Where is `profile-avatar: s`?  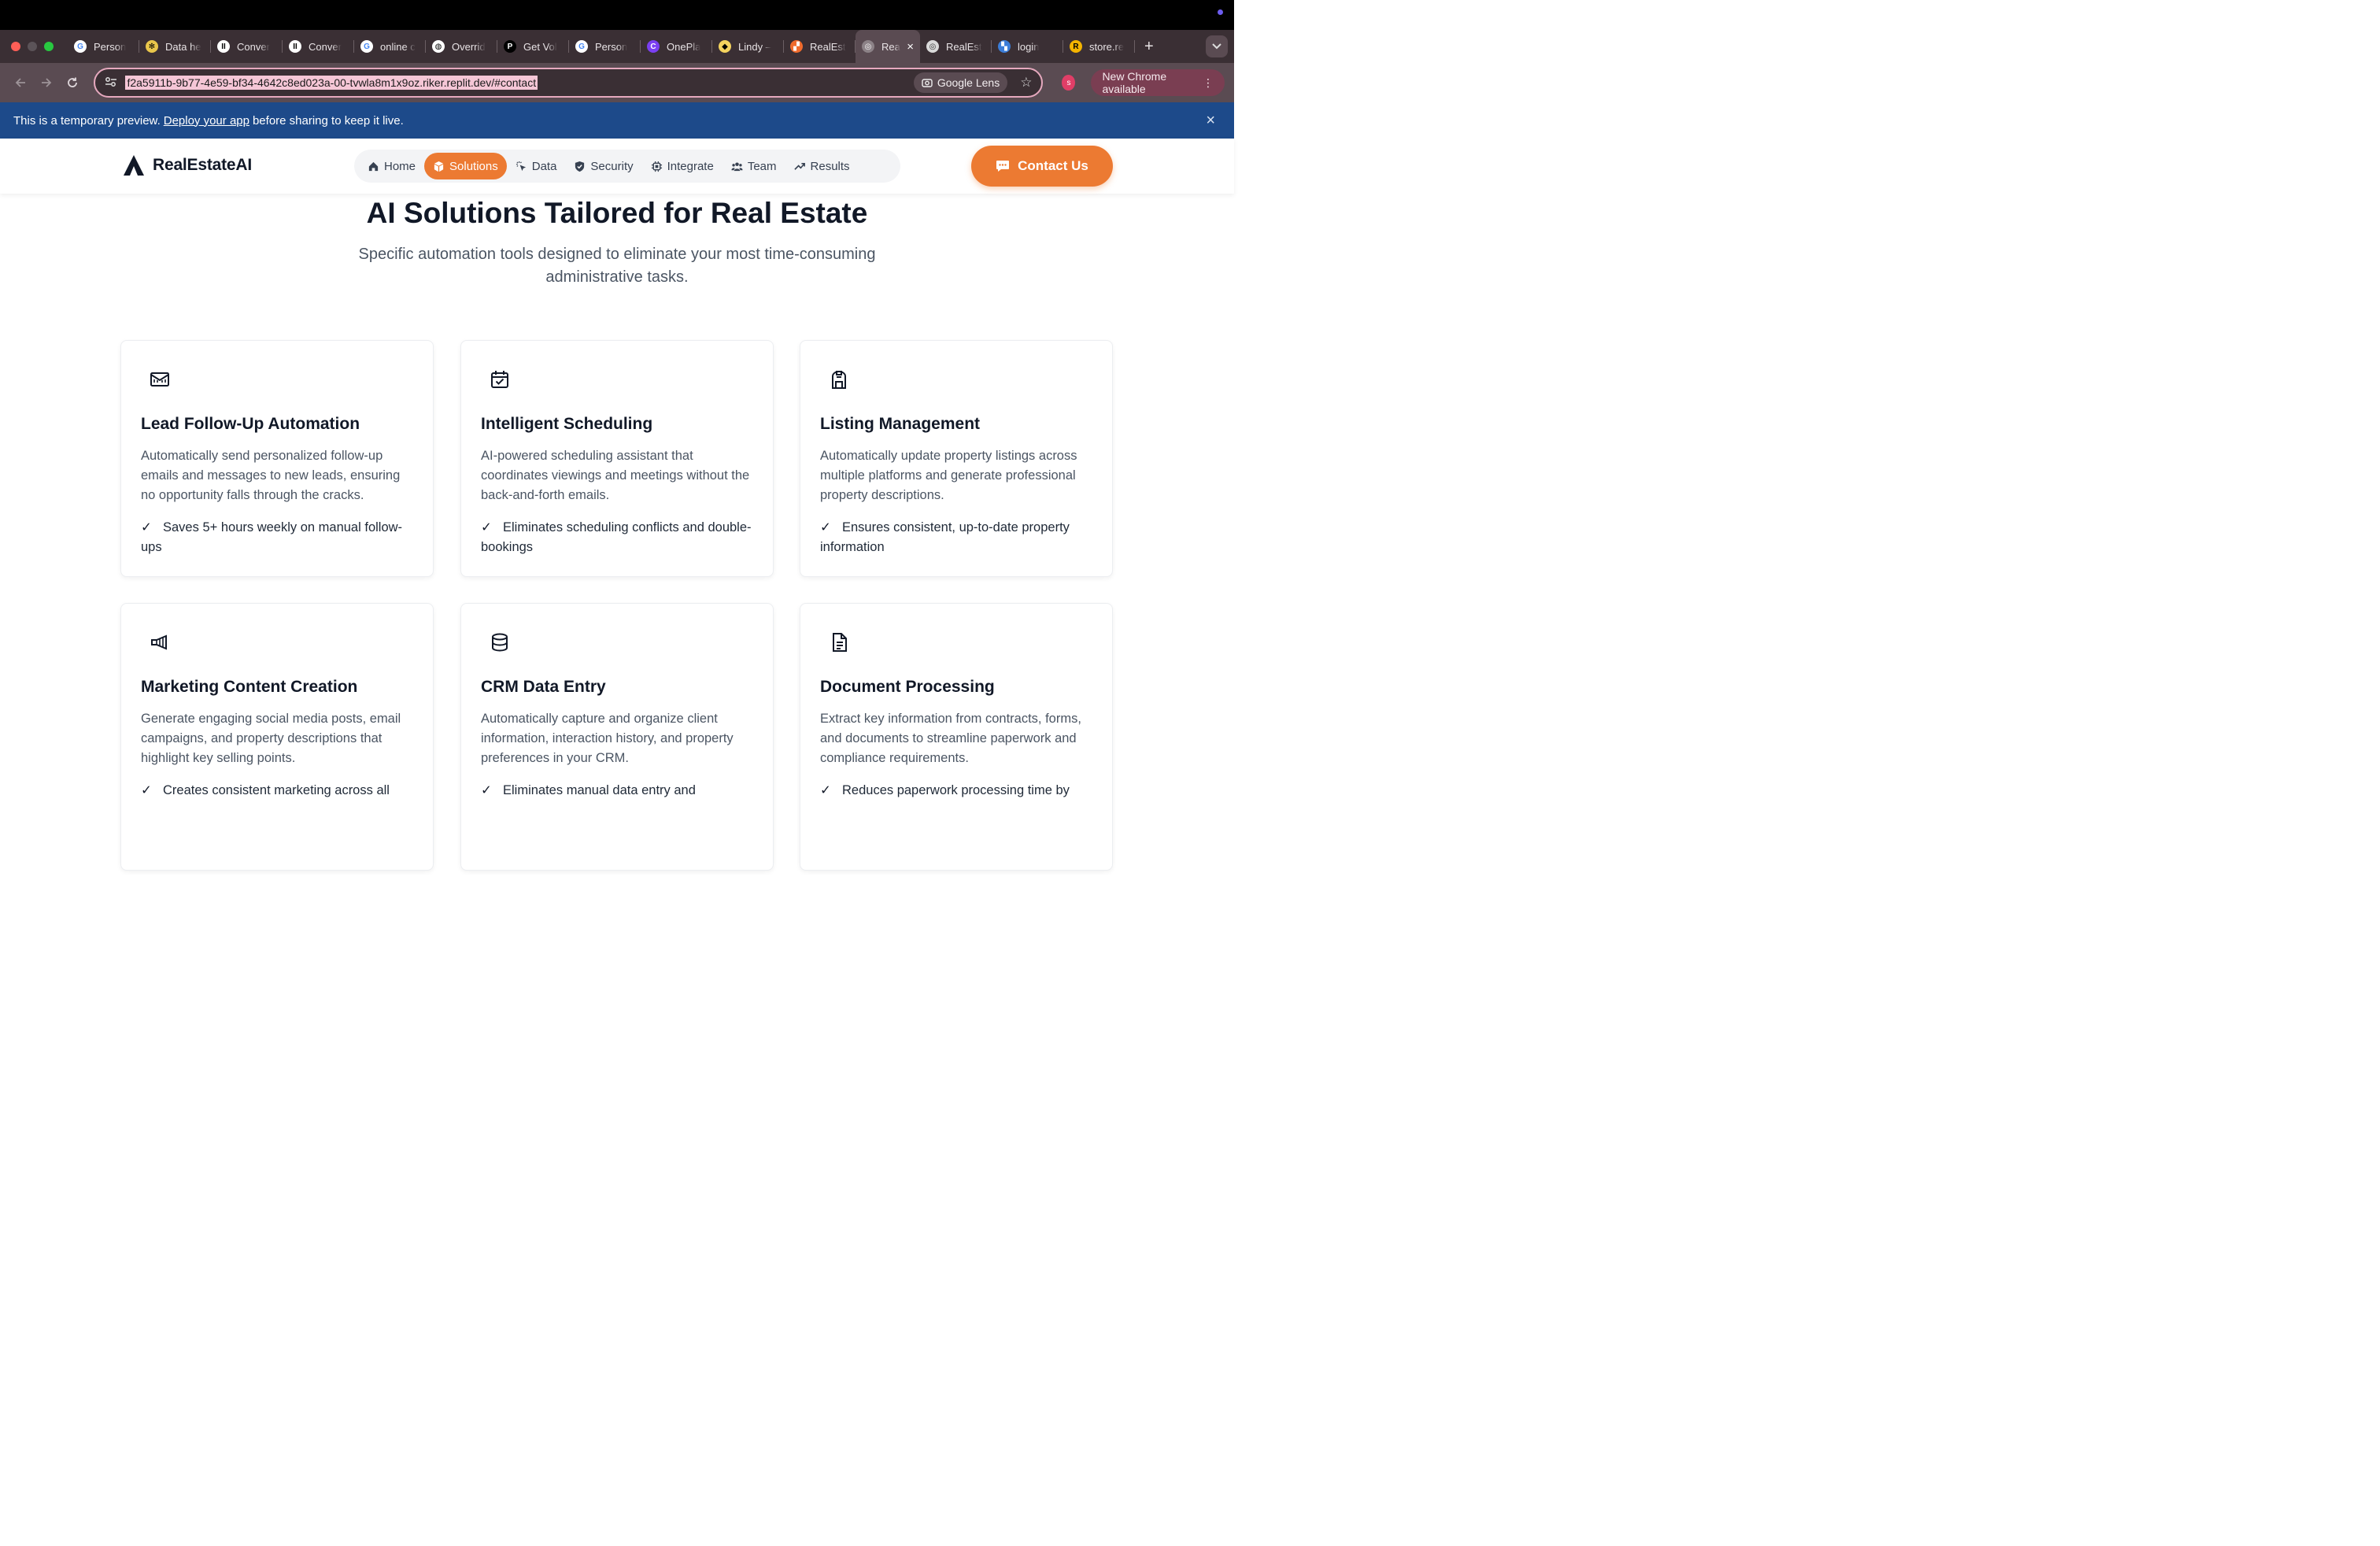
profile-avatar: s is located at coordinates (1069, 83).